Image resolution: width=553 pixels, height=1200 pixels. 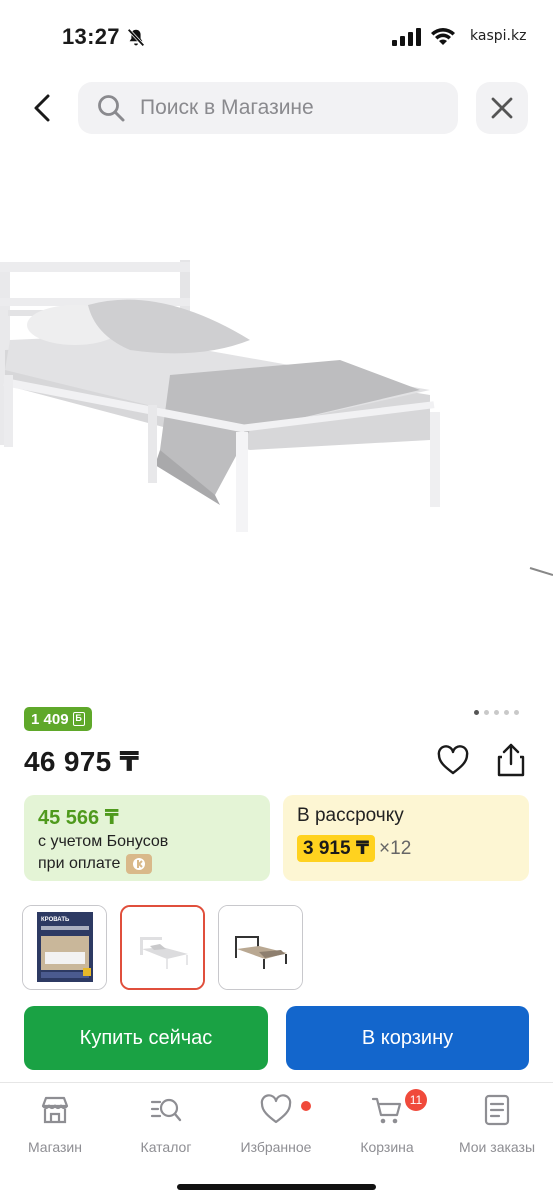 I want to click on bonus-line-2: при оплате, so click(x=147, y=864).